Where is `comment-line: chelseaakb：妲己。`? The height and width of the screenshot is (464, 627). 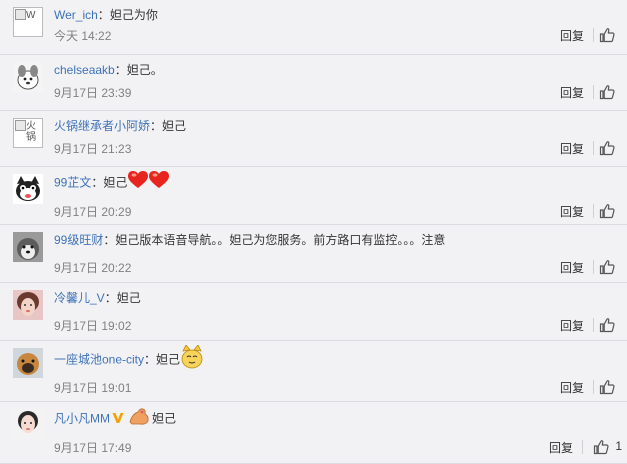
comment-line: chelseaakb：妲己。 is located at coordinates (108, 70).